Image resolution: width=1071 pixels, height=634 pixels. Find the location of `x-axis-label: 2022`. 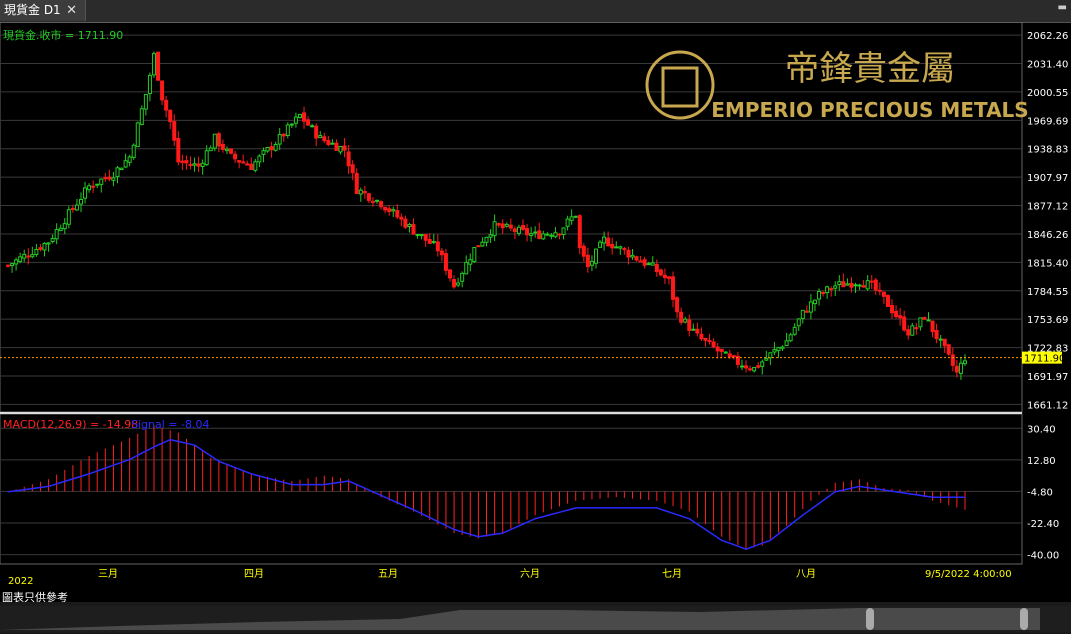

x-axis-label: 2022 is located at coordinates (20, 581).